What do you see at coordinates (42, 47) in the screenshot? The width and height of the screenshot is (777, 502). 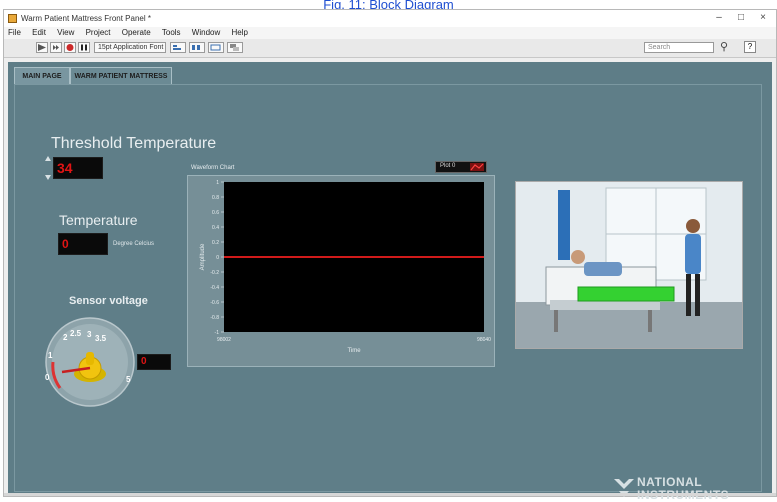 I see `run-arrow-icon` at bounding box center [42, 47].